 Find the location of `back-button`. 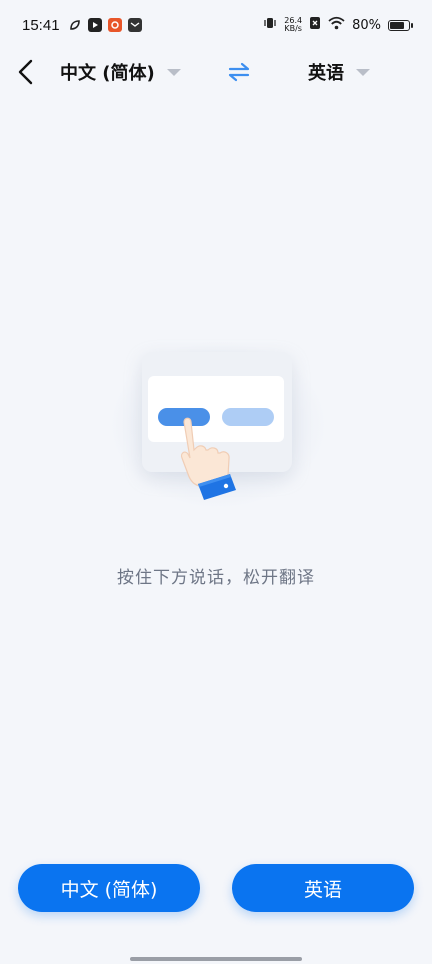

back-button is located at coordinates (26, 72).